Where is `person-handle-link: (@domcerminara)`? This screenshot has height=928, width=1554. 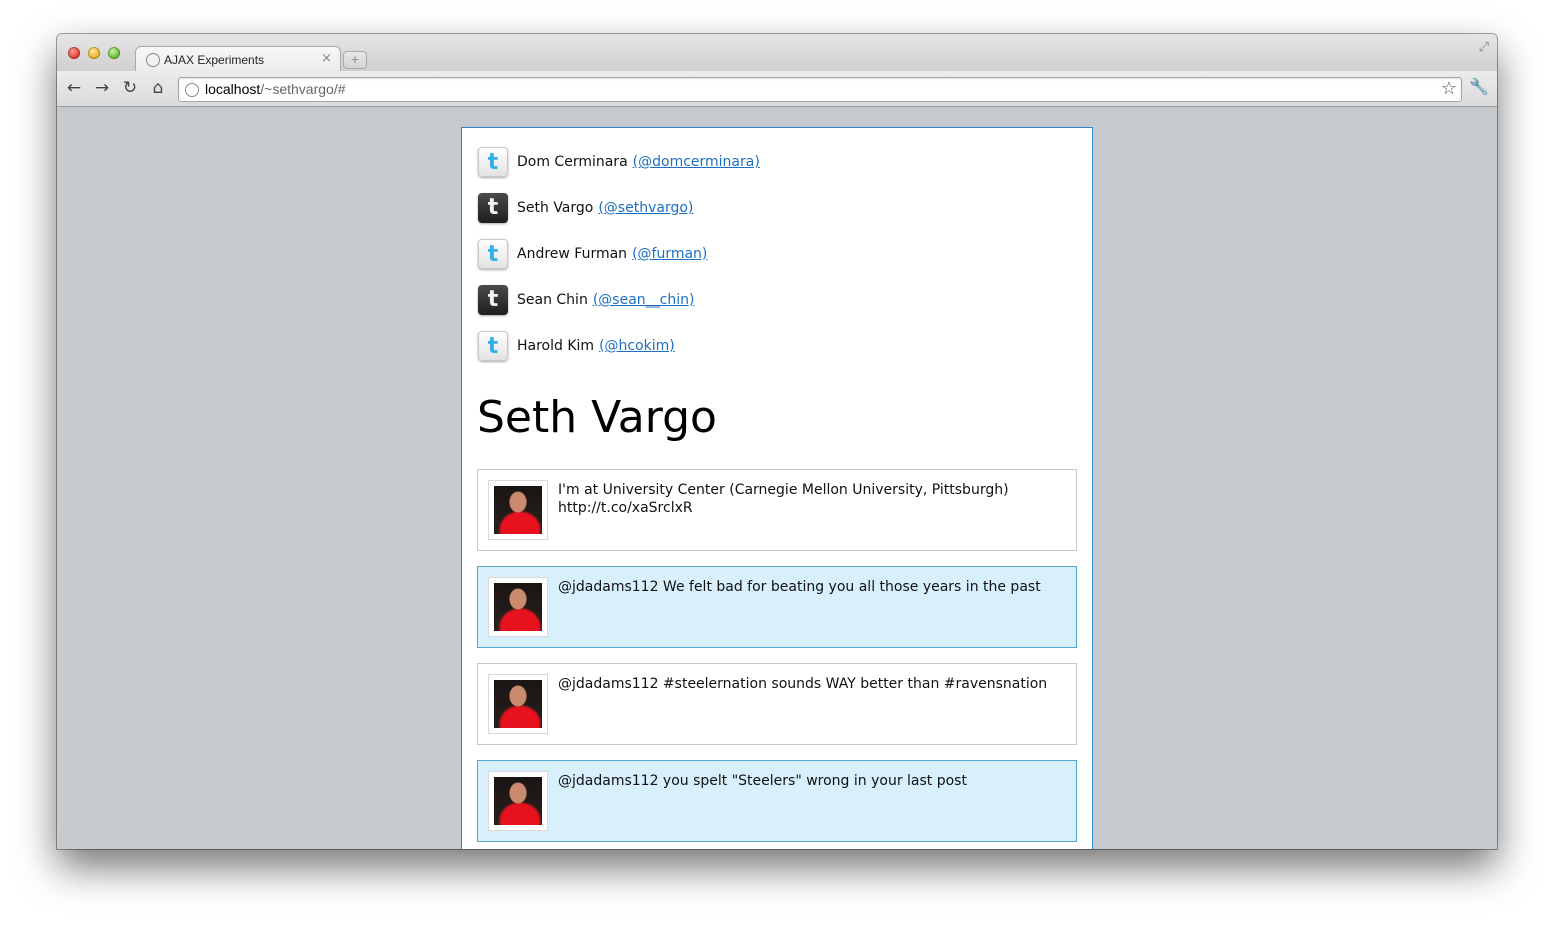
person-handle-link: (@domcerminara) is located at coordinates (696, 162).